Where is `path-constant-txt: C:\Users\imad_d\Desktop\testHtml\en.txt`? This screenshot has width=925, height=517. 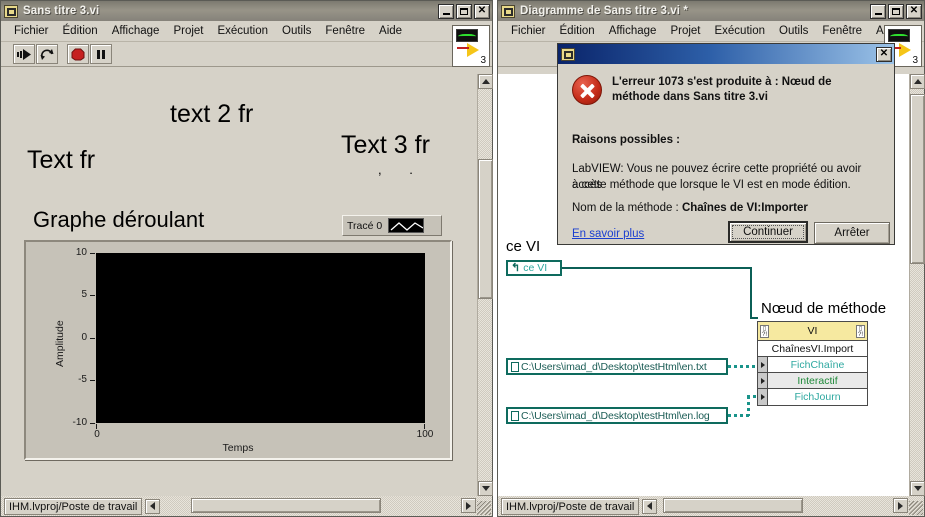 path-constant-txt: C:\Users\imad_d\Desktop\testHtml\en.txt is located at coordinates (617, 366).